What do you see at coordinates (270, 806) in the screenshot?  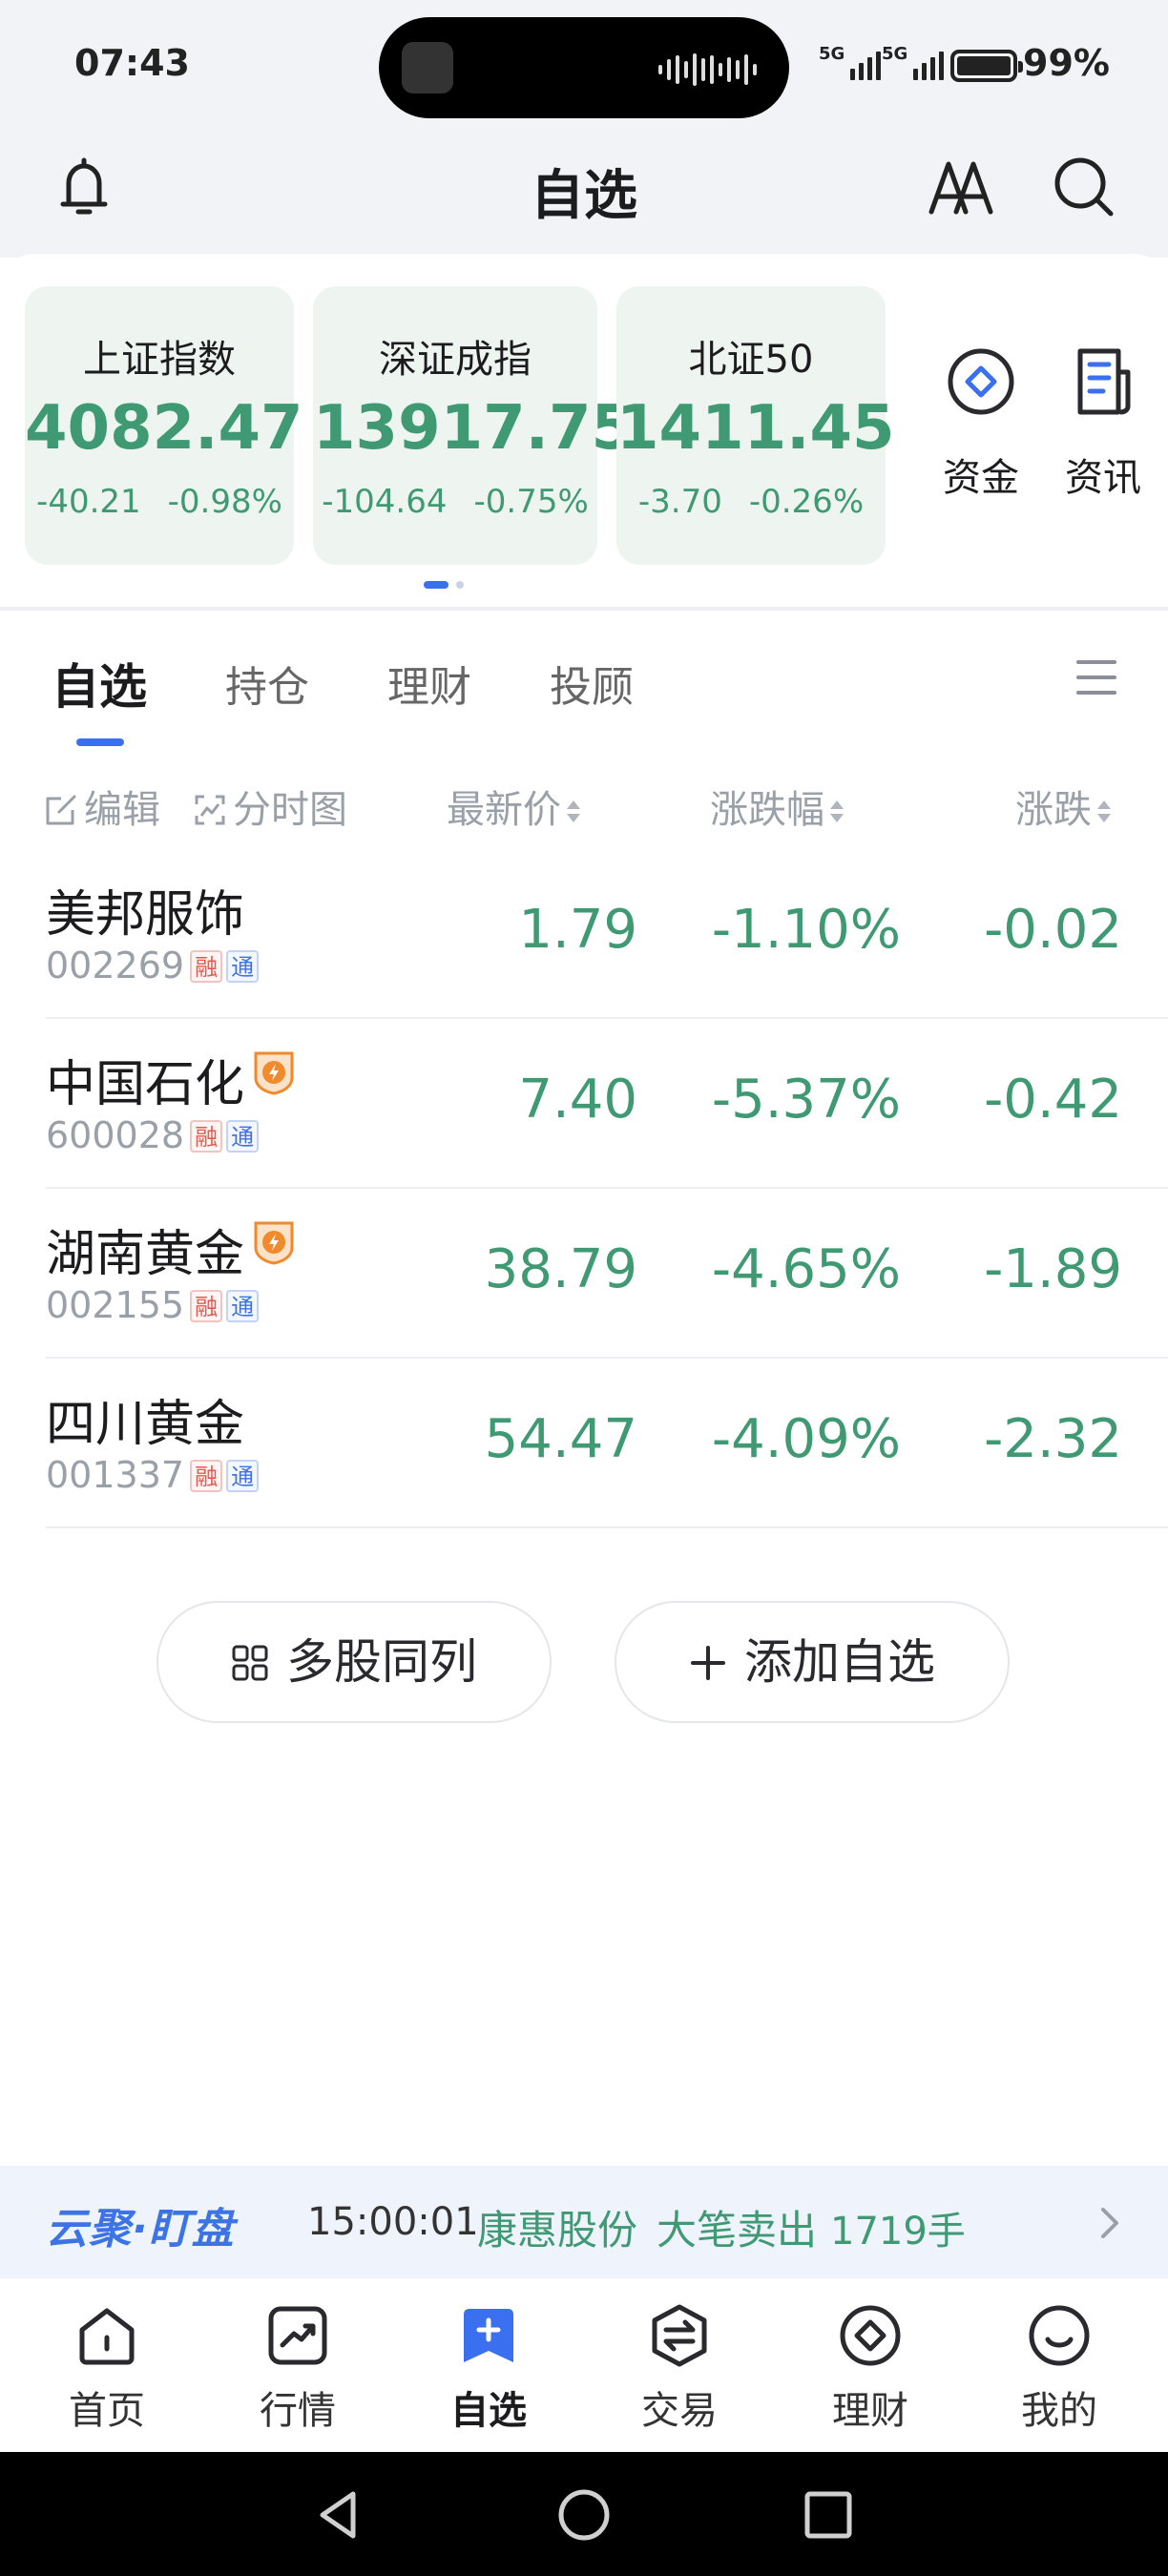 I see `timeshare-button: 分时图` at bounding box center [270, 806].